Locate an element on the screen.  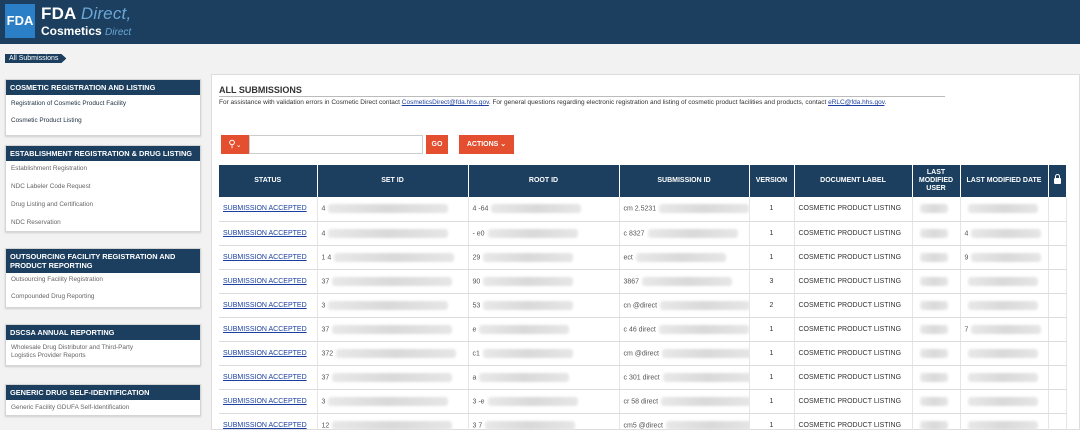
modified-user-cell is located at coordinates (936, 421).